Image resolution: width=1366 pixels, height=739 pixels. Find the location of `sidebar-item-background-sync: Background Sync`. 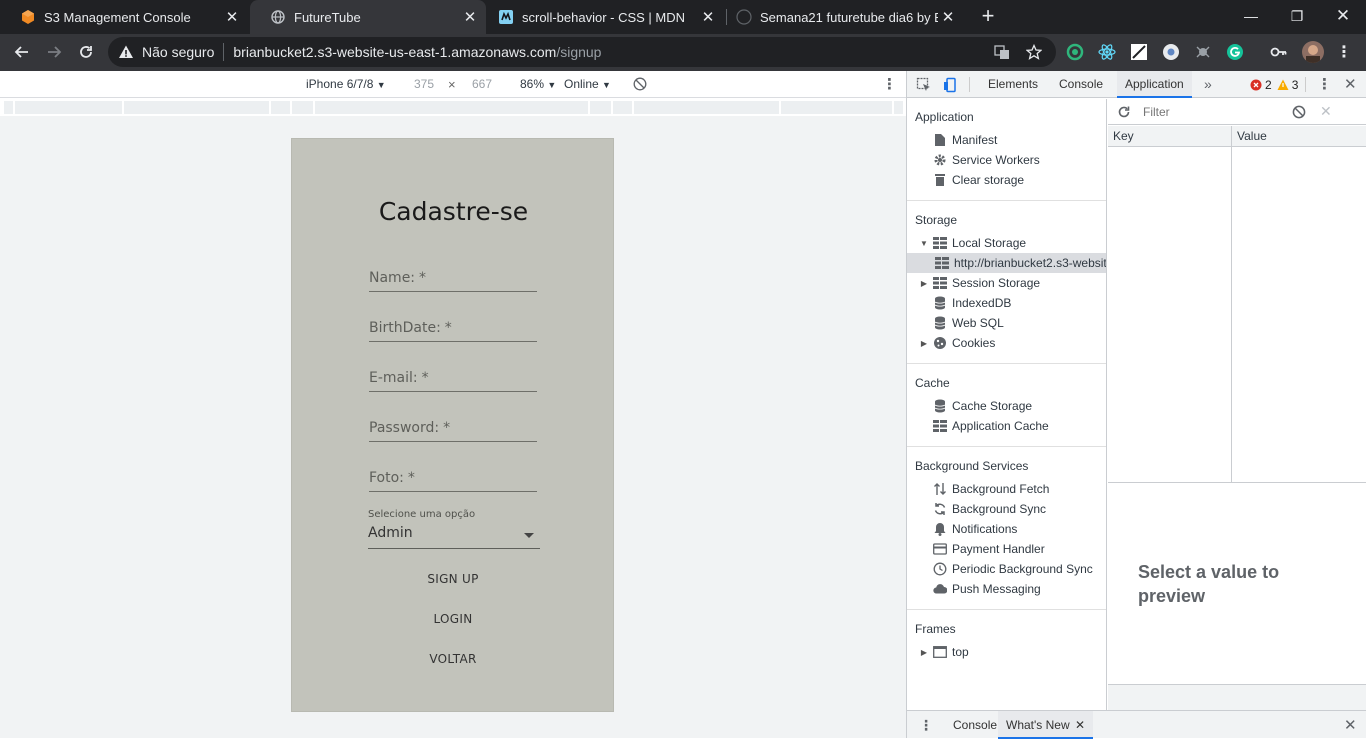

sidebar-item-background-sync: Background Sync is located at coordinates (1006, 509).